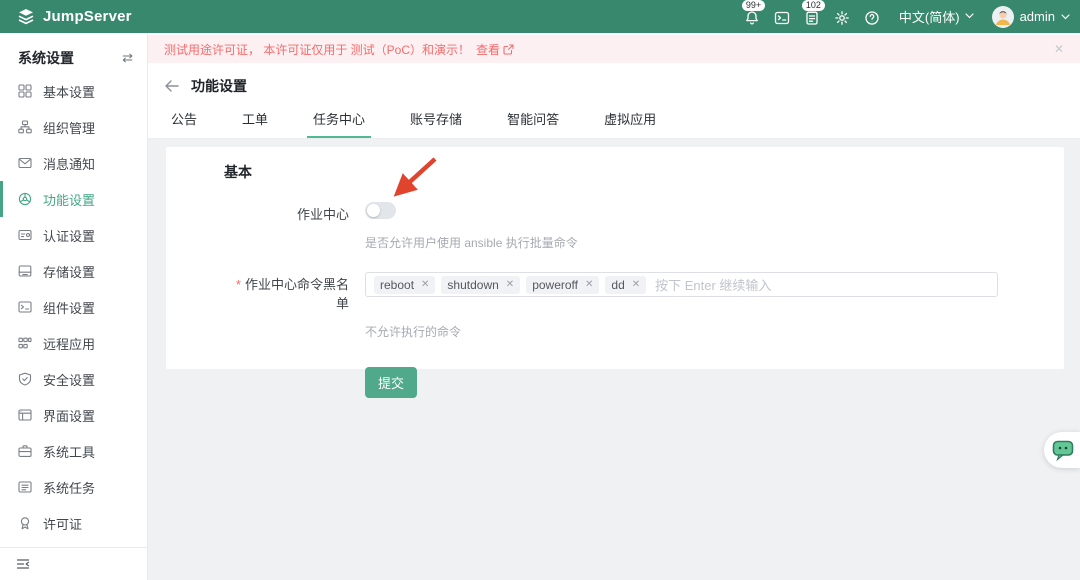  What do you see at coordinates (563, 284) in the screenshot?
I see `blacklist-tag: poweroff ✕` at bounding box center [563, 284].